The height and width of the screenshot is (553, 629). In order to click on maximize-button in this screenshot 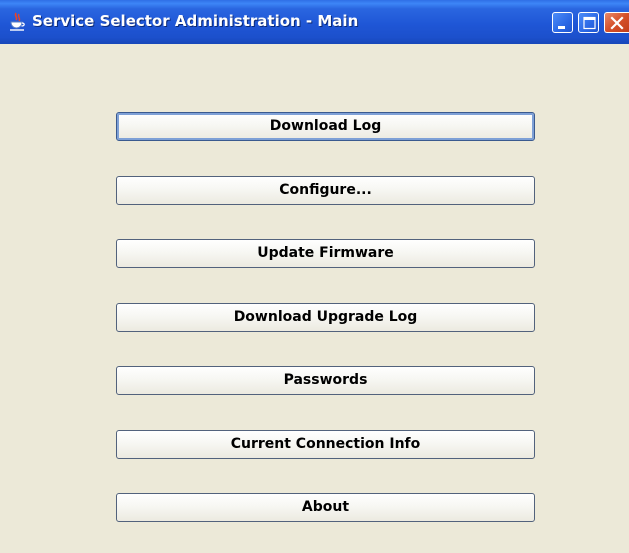, I will do `click(588, 22)`.